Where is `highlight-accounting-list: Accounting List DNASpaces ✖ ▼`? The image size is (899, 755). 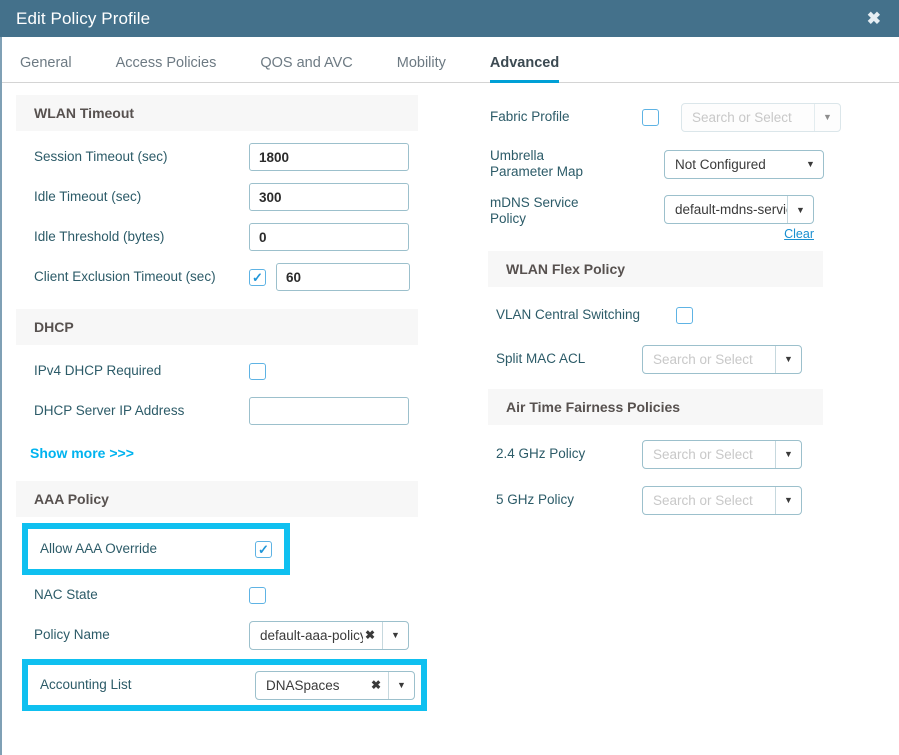
highlight-accounting-list: Accounting List DNASpaces ✖ ▼ is located at coordinates (224, 685).